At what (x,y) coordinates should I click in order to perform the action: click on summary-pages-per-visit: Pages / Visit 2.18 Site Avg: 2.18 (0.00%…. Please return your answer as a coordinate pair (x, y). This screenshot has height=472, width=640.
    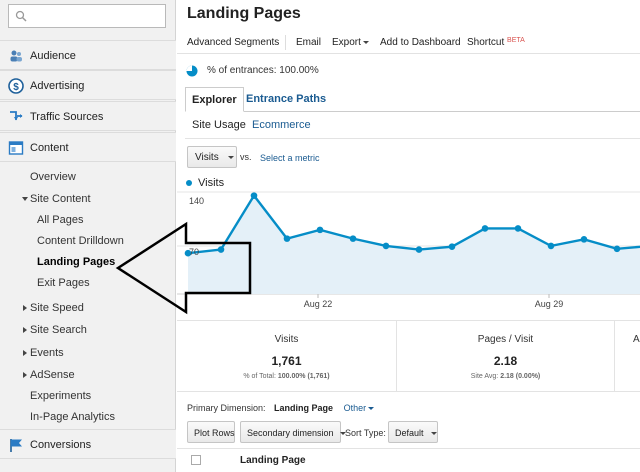
    Looking at the image, I should click on (506, 356).